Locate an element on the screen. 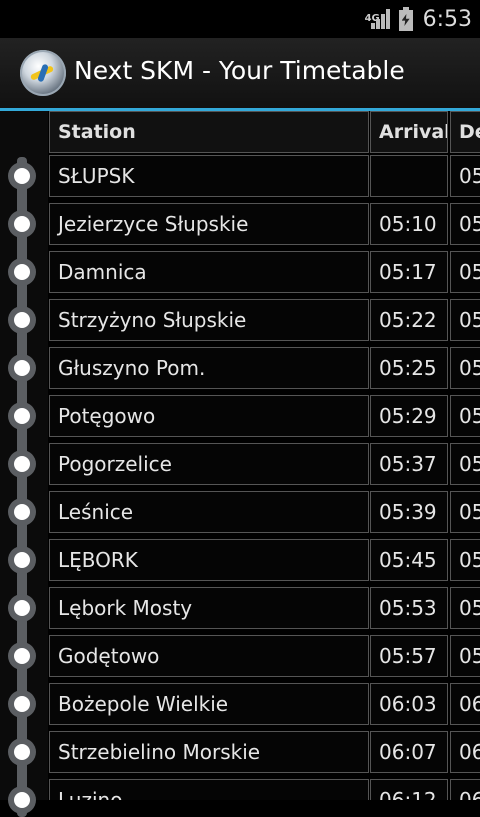 The image size is (480, 817). station-cell: Lębork Mosty is located at coordinates (209, 608).